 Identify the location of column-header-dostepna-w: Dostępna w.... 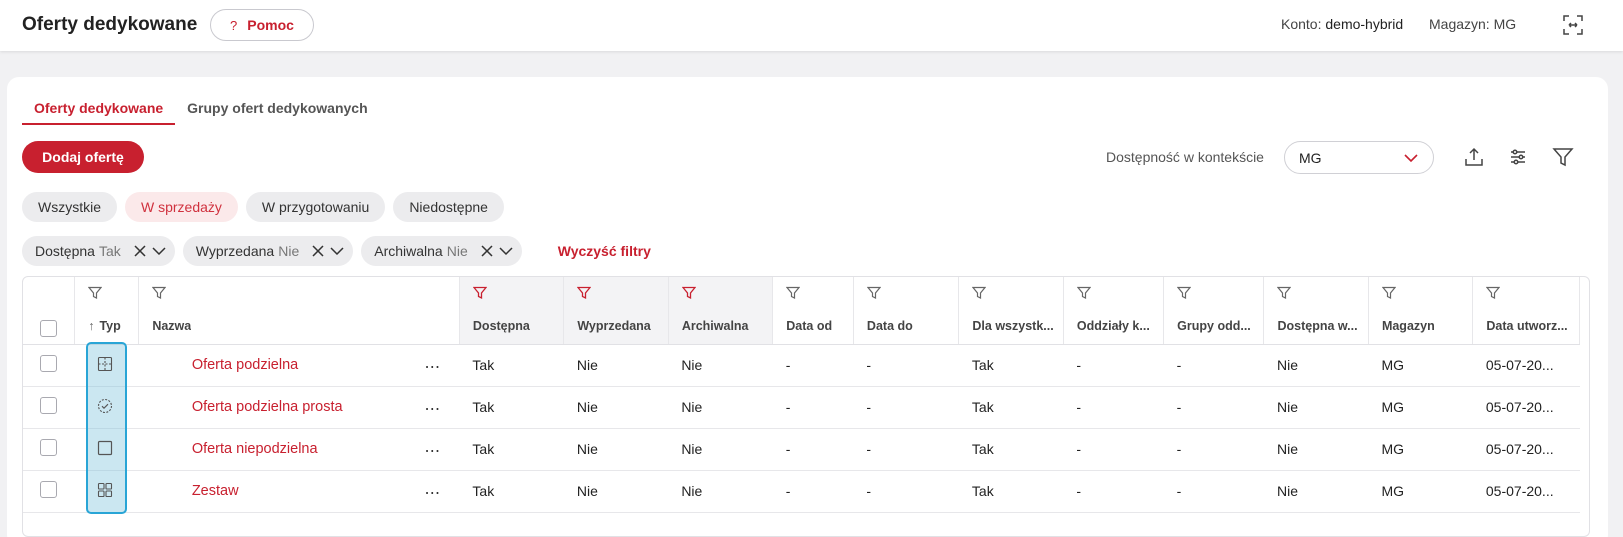
(1316, 311).